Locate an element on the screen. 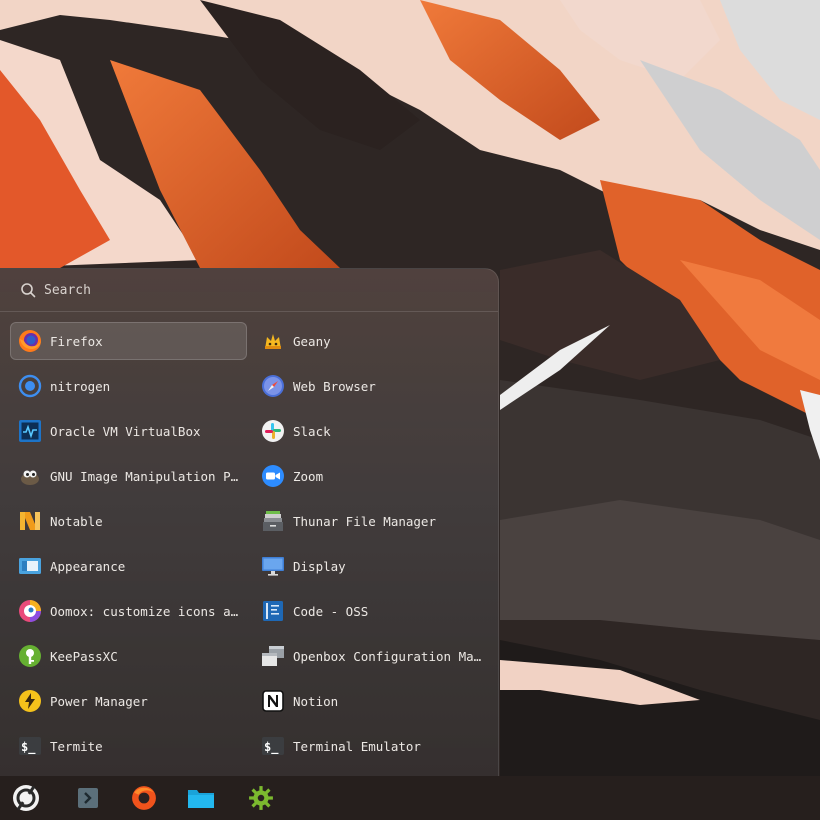 The width and height of the screenshot is (820, 820). app-code-oss: Code - OSS is located at coordinates (371, 611).